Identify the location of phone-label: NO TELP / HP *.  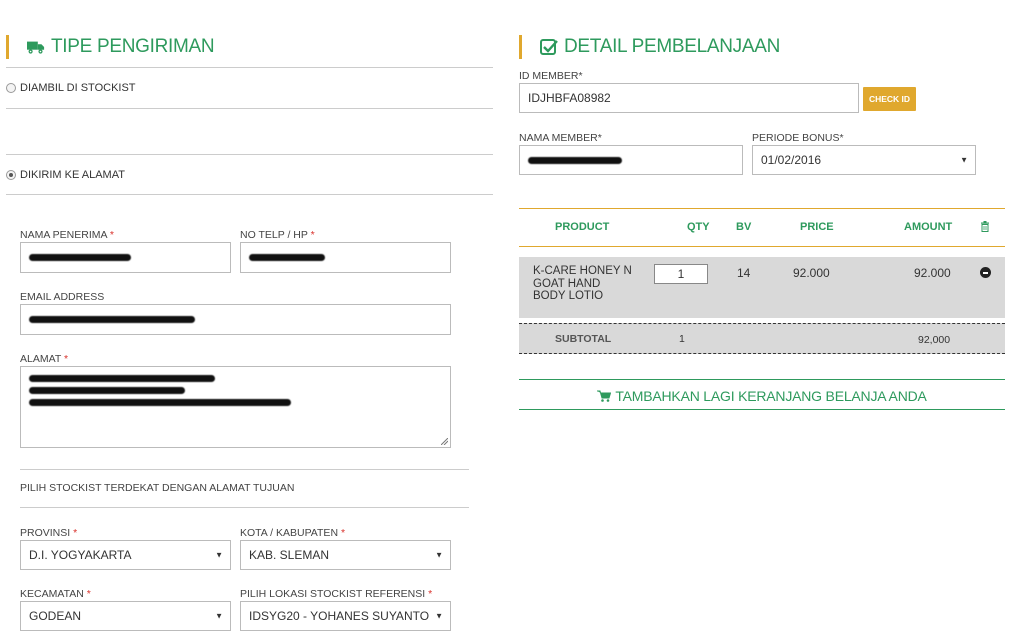
(277, 235).